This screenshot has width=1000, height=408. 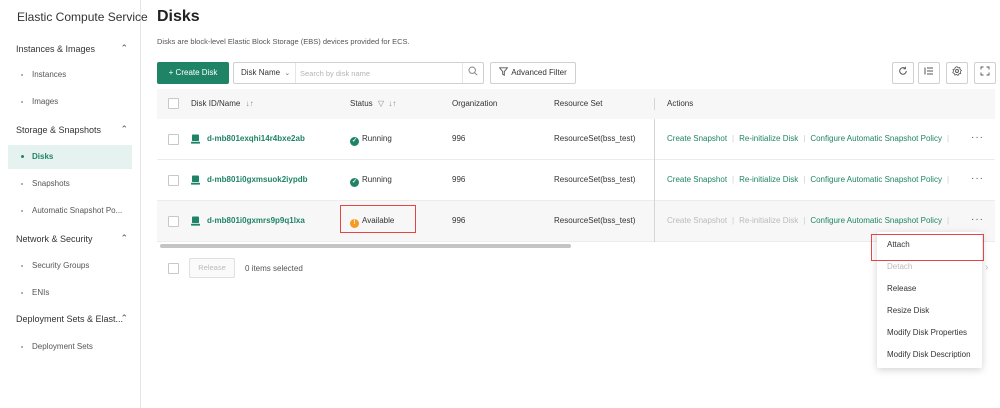 What do you see at coordinates (929, 311) in the screenshot?
I see `menu-item-resize-disk: Resize Disk` at bounding box center [929, 311].